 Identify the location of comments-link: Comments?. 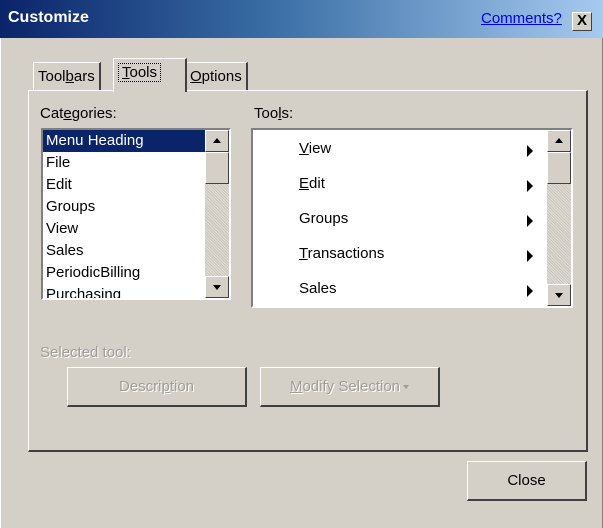
(521, 18).